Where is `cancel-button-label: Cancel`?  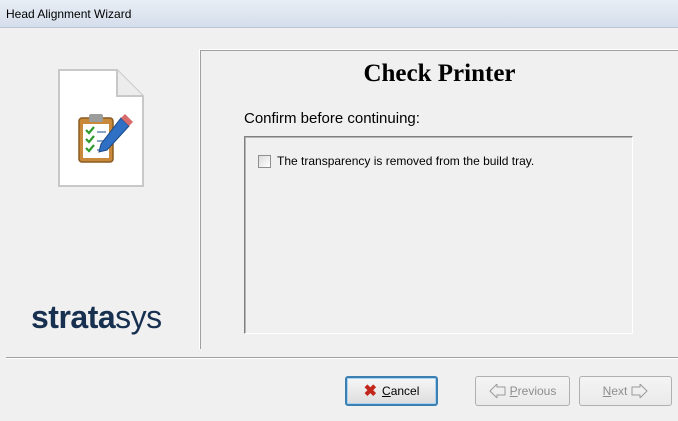
cancel-button-label: Cancel is located at coordinates (401, 391).